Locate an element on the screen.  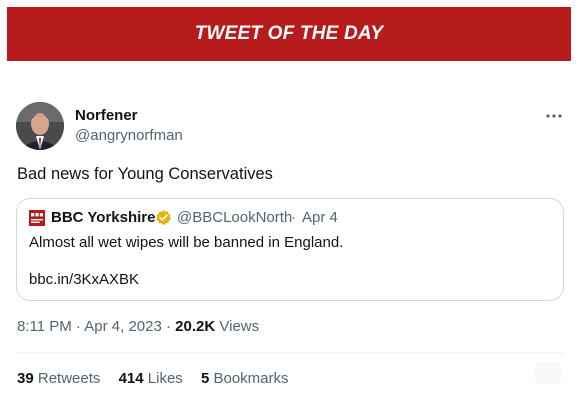
header-banner: TWEET OF THE DAY is located at coordinates (289, 34).